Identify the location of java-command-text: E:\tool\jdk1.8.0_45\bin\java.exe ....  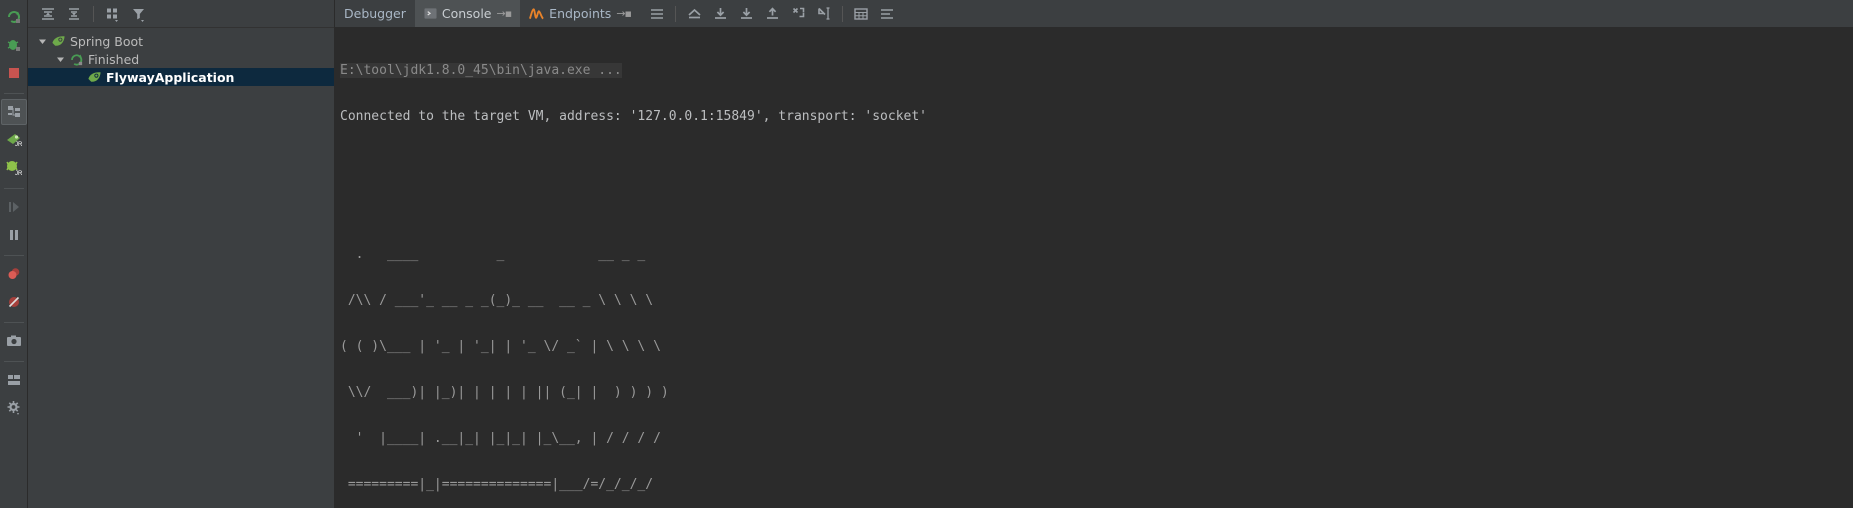
(481, 70).